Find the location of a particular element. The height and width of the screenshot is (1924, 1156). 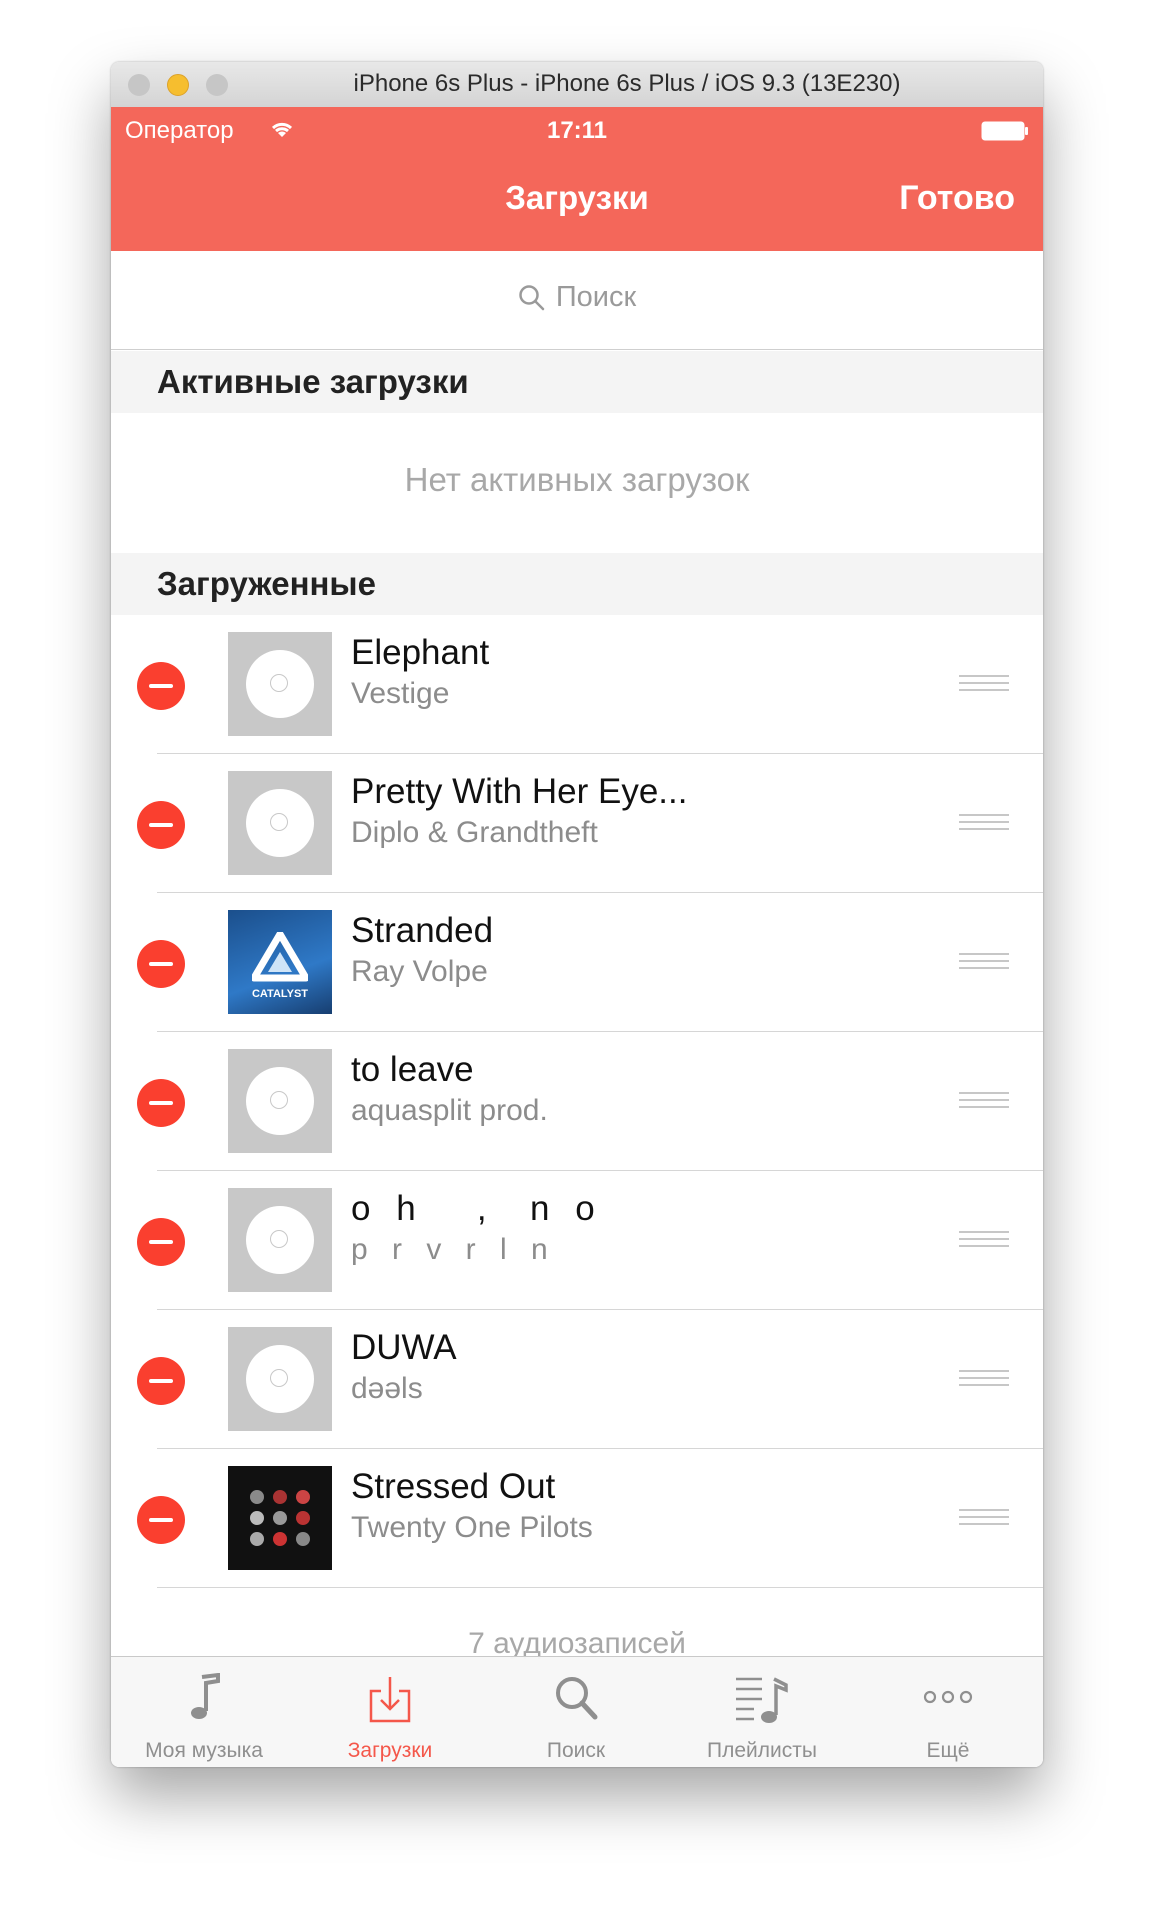

track-row: o h , n o p r v r l n is located at coordinates (577, 1240).